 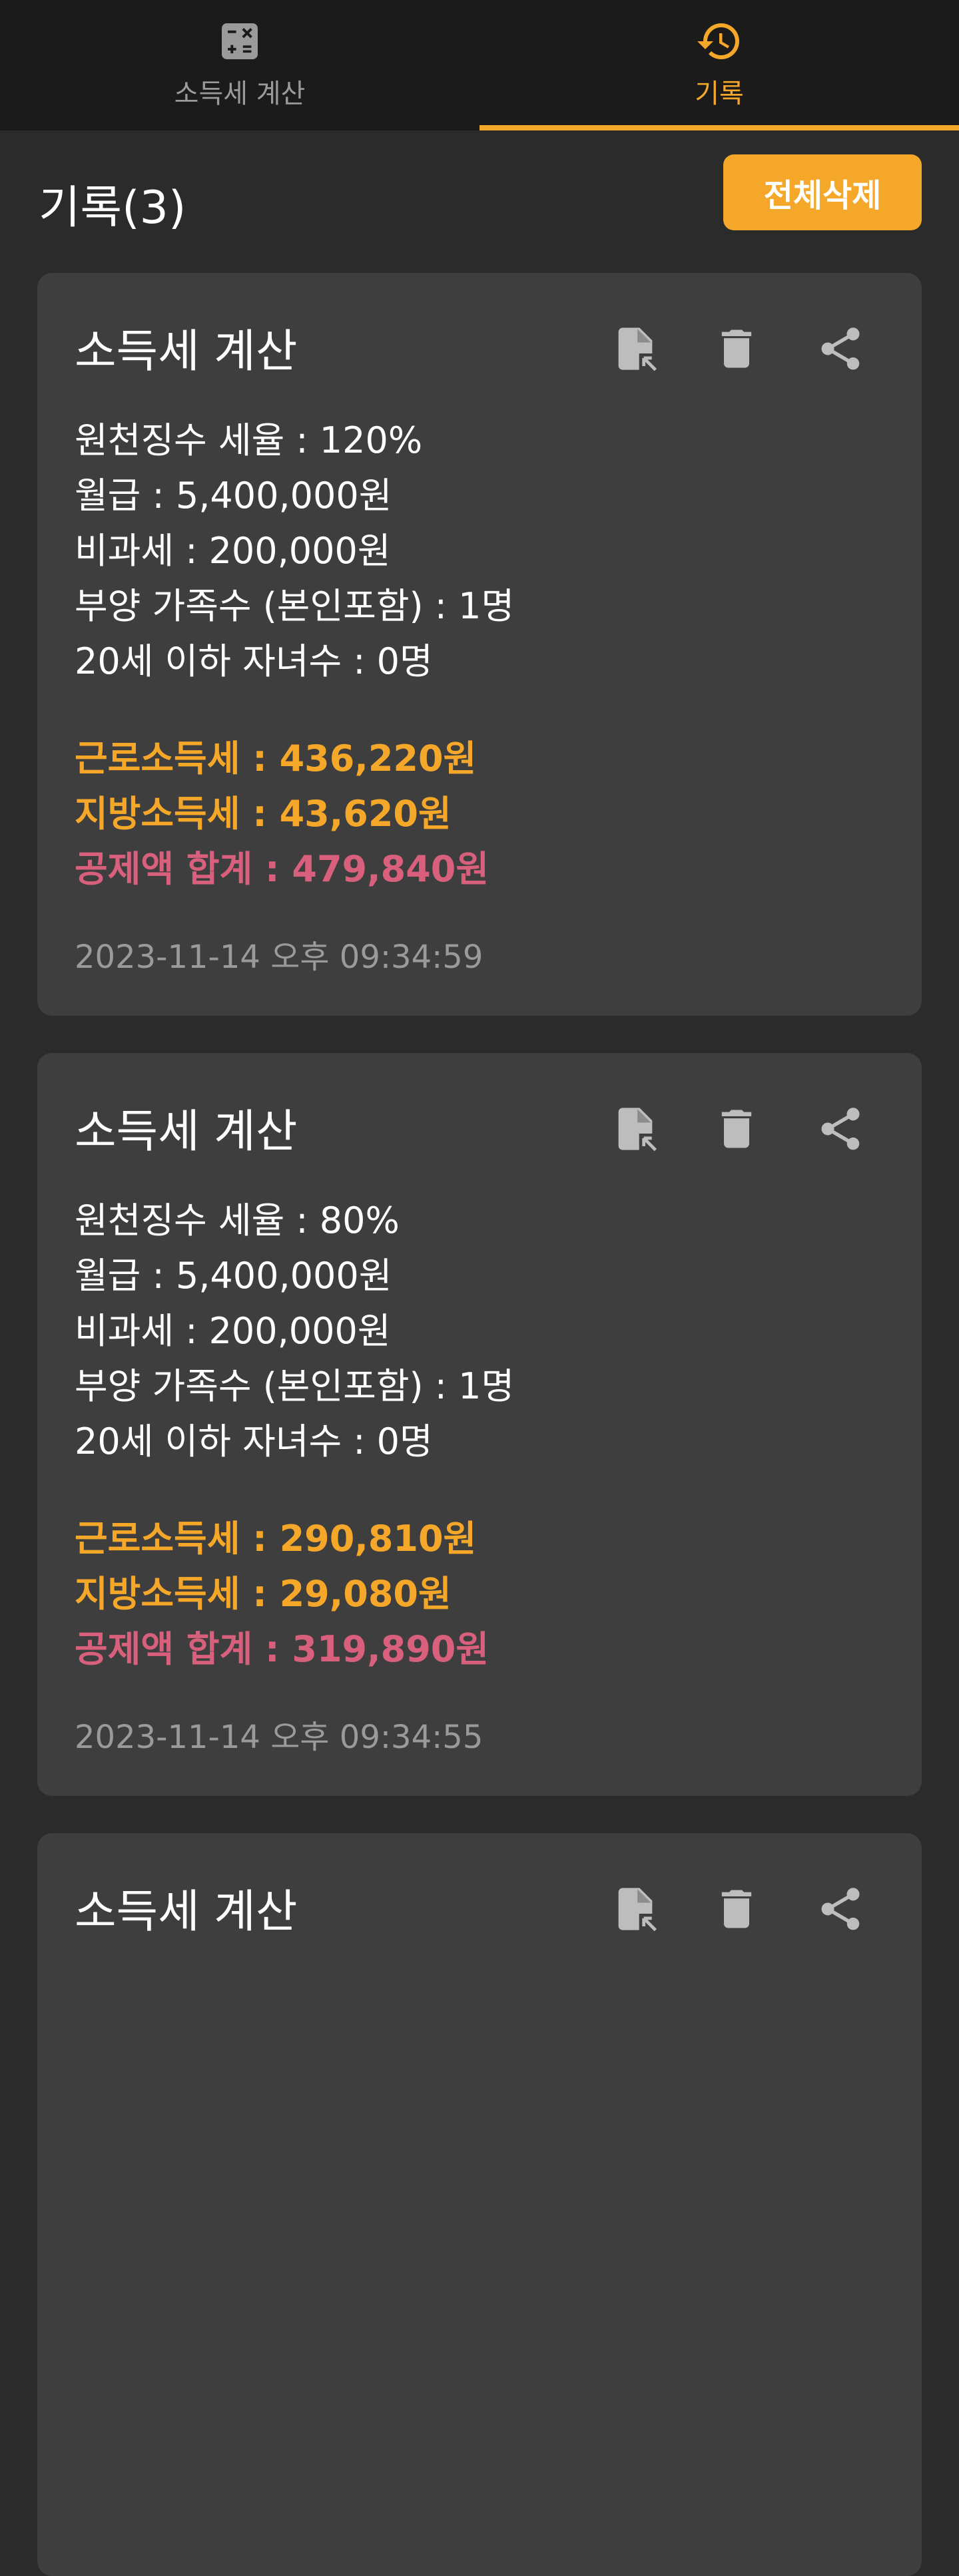 I want to click on history-header: 기록(3) 전체삭제, so click(x=479, y=201).